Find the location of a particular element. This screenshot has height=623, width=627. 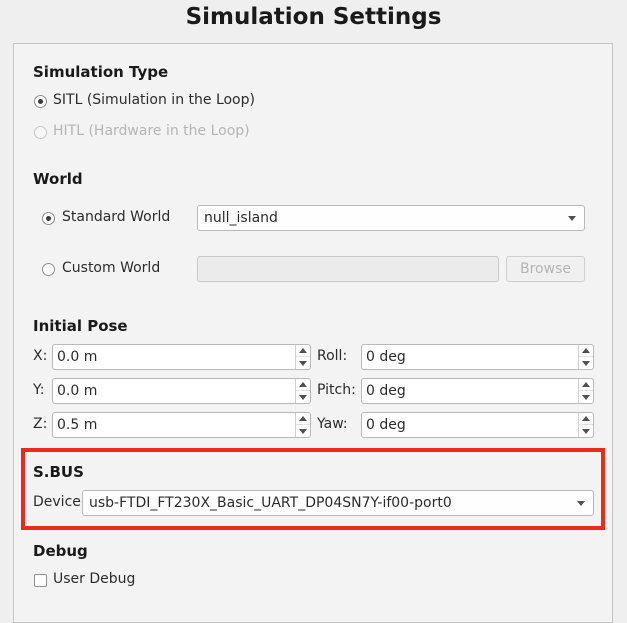

hitl-radio is located at coordinates (40, 132).